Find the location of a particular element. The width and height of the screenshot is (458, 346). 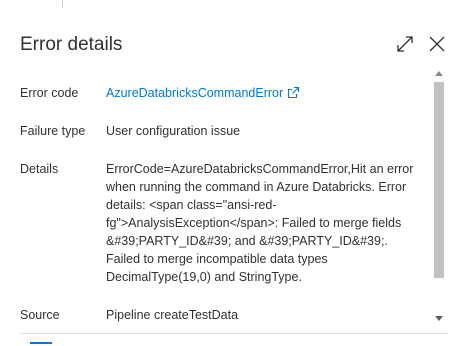

tab-selection-indicator is located at coordinates (41, 343).